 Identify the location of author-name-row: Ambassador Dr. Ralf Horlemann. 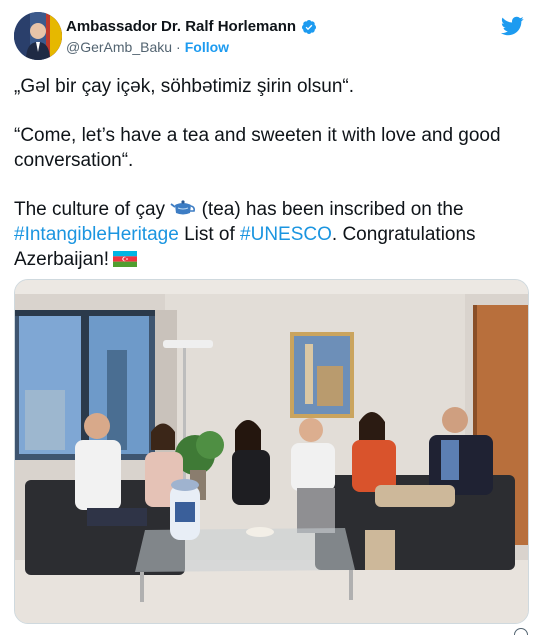
(191, 26).